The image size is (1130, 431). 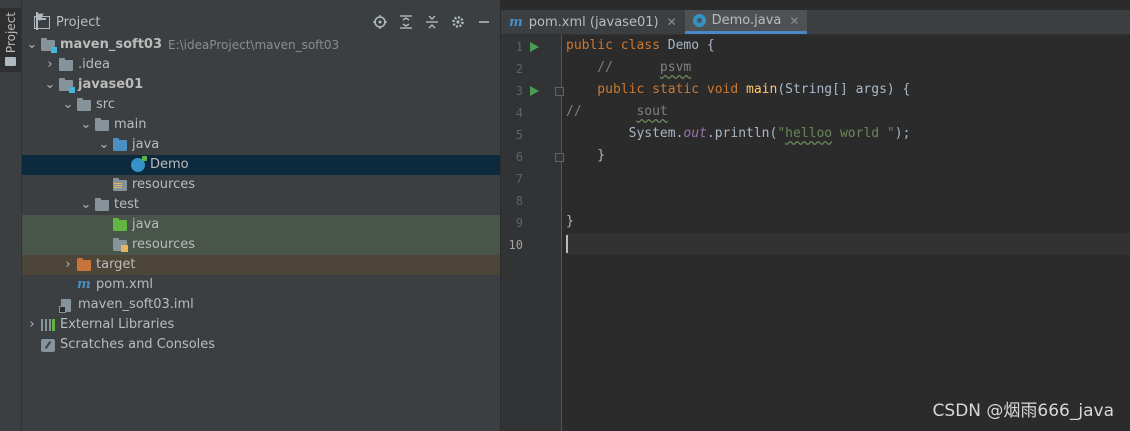 I want to click on line-number: 6, so click(x=519, y=157).